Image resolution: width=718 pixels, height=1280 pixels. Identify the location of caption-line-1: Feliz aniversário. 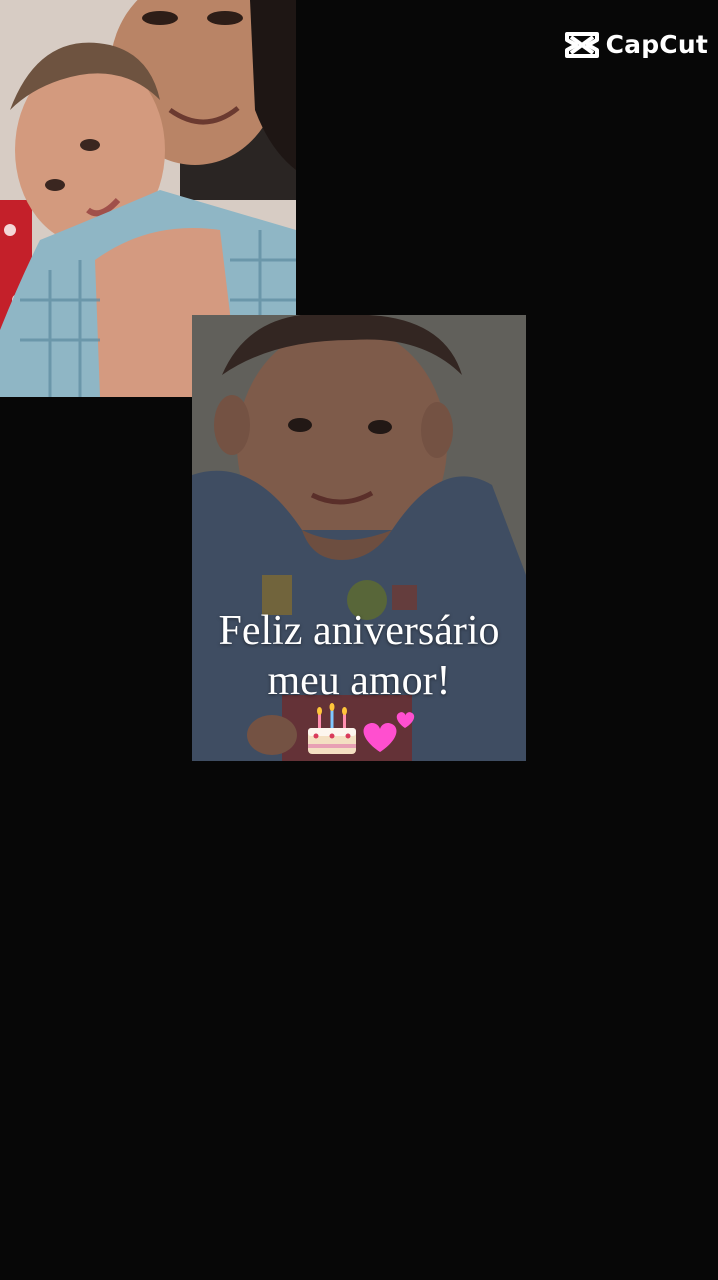
(359, 631).